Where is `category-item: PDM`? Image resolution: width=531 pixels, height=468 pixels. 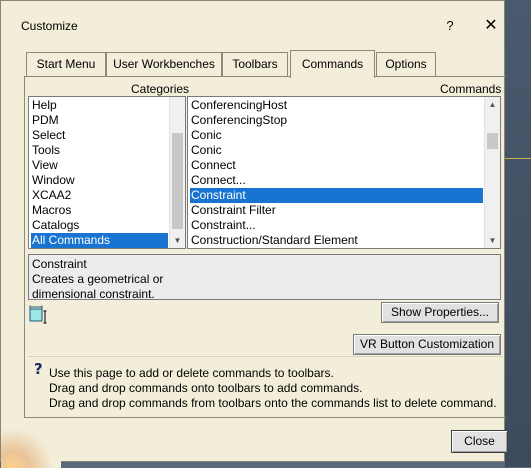 category-item: PDM is located at coordinates (100, 120).